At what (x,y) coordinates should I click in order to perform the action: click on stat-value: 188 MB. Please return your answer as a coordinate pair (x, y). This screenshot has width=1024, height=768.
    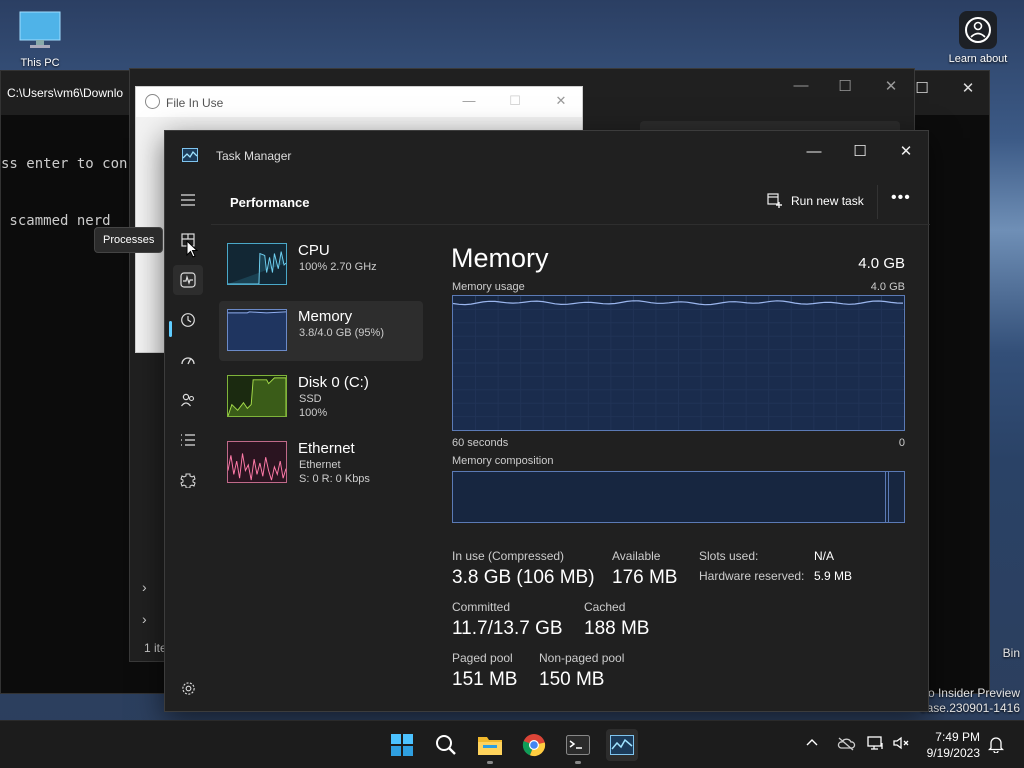
    Looking at the image, I should click on (617, 628).